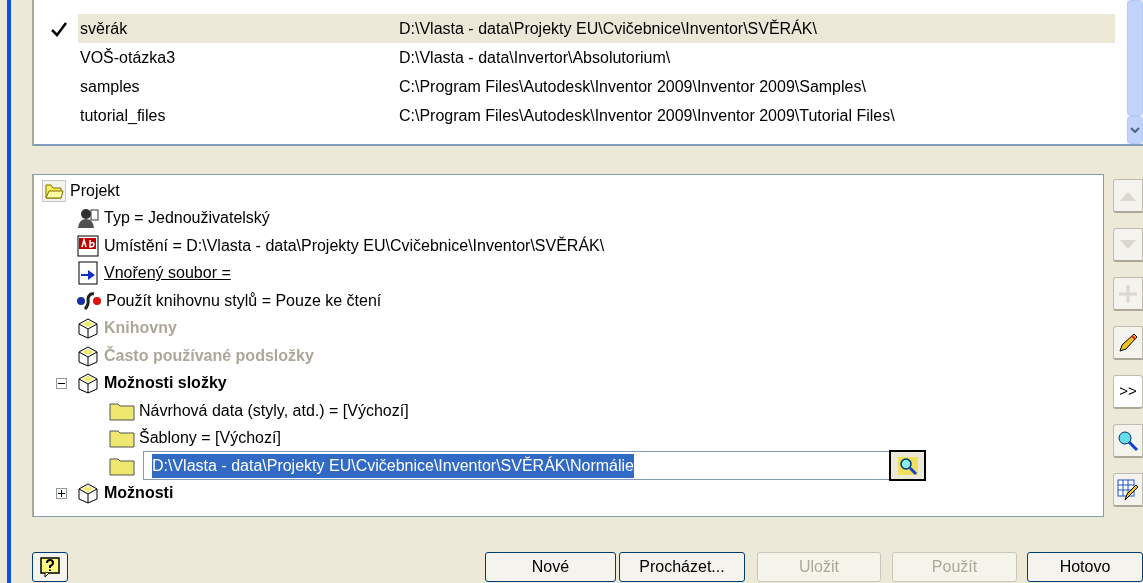 This screenshot has height=583, width=1143. What do you see at coordinates (139, 493) in the screenshot?
I see `tree-item-label: Možnosti` at bounding box center [139, 493].